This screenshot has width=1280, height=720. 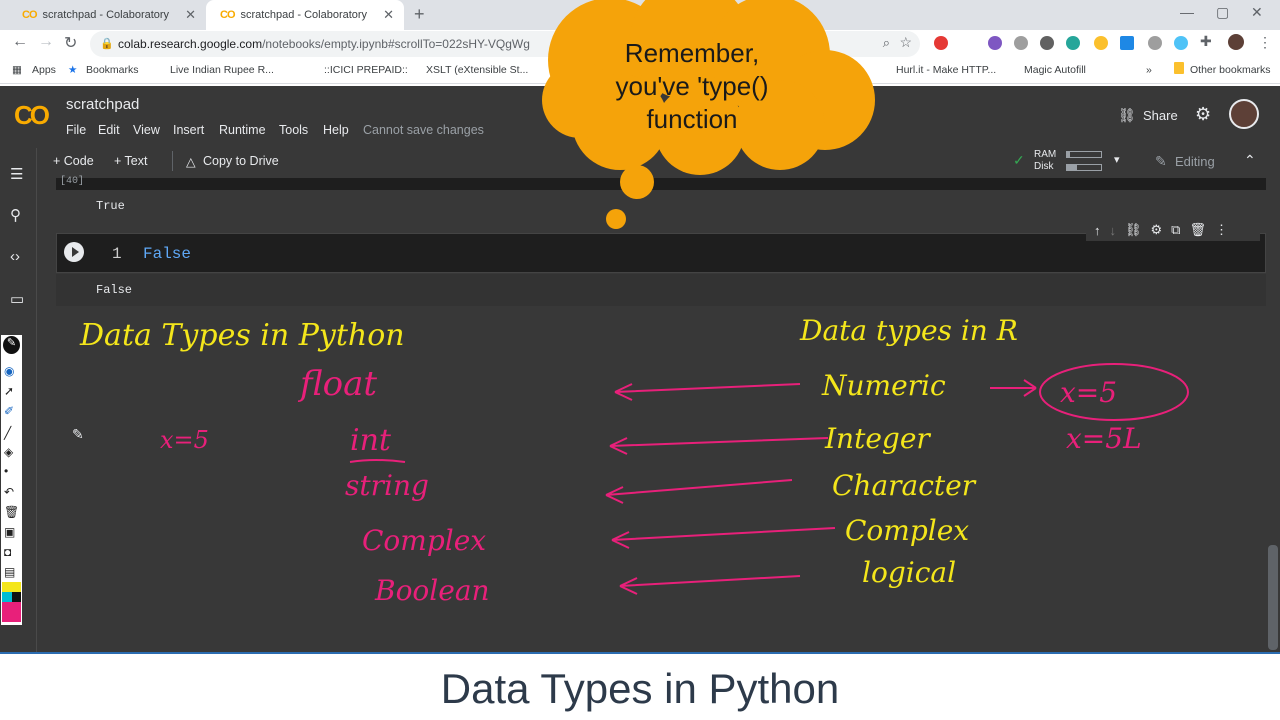 I want to click on search-icon: ⚲, so click(x=15, y=215).